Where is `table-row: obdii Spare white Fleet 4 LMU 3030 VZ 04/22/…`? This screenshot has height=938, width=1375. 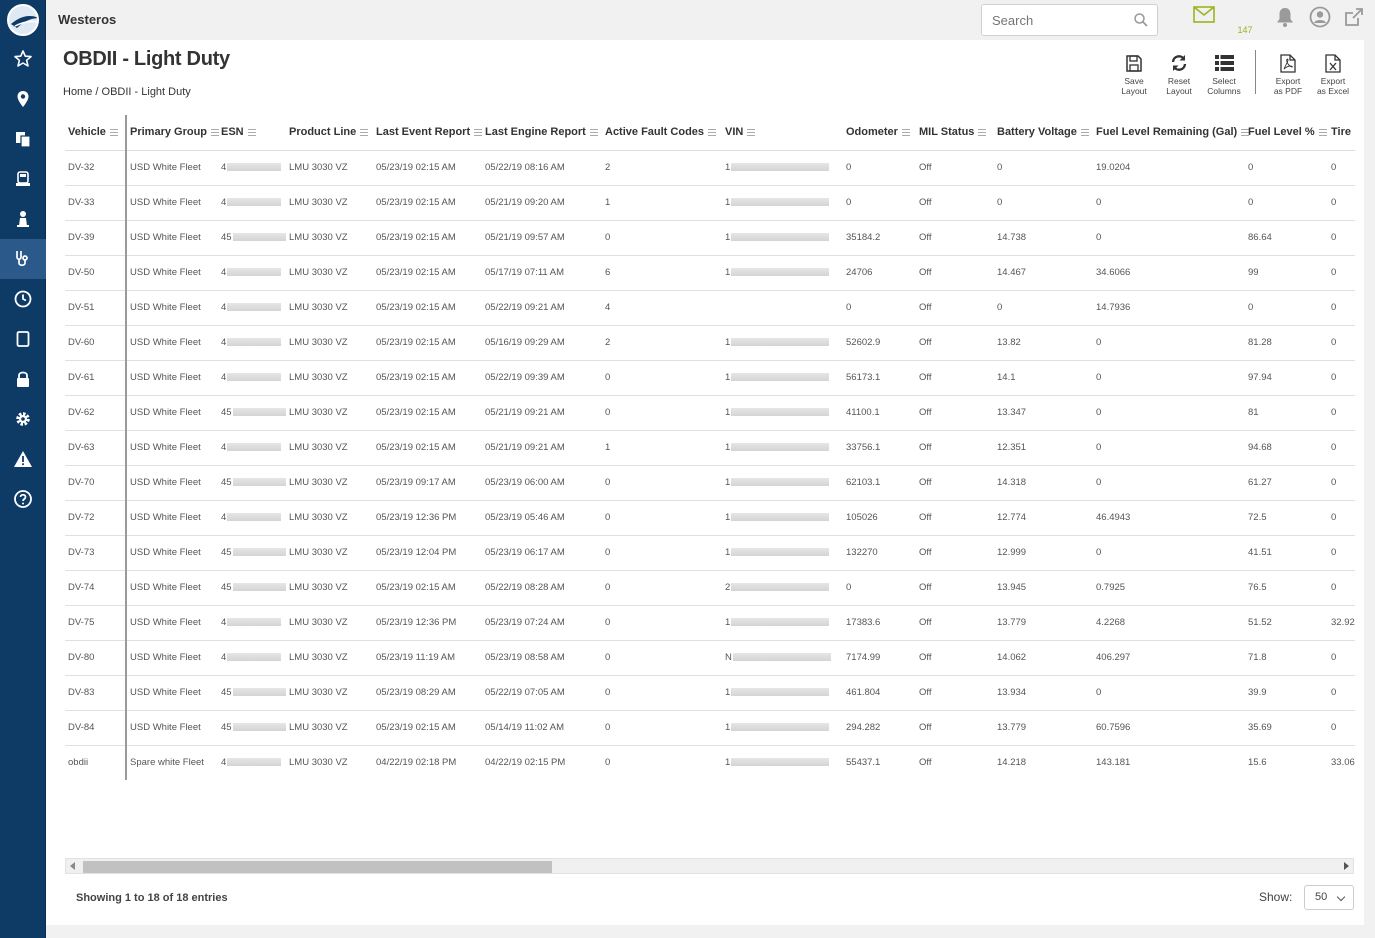 table-row: obdii Spare white Fleet 4 LMU 3030 VZ 04/22/… is located at coordinates (710, 762).